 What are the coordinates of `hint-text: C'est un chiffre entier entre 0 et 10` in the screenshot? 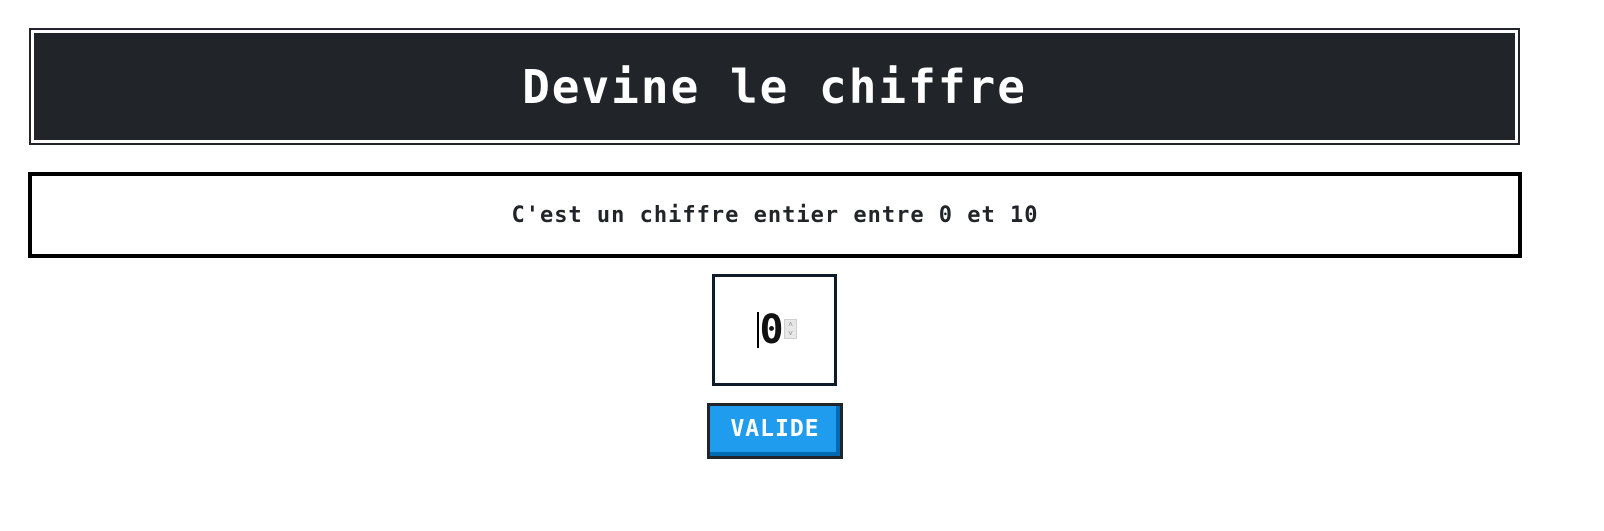 It's located at (775, 215).